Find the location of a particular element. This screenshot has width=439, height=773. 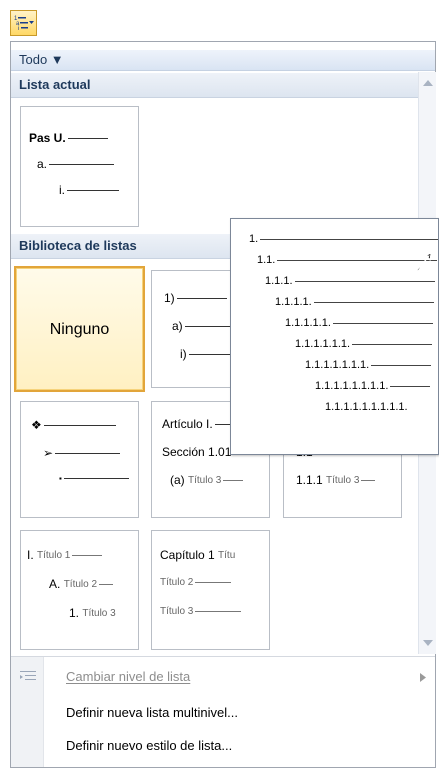

multilevel-list-button: 1 a i is located at coordinates (23, 23).